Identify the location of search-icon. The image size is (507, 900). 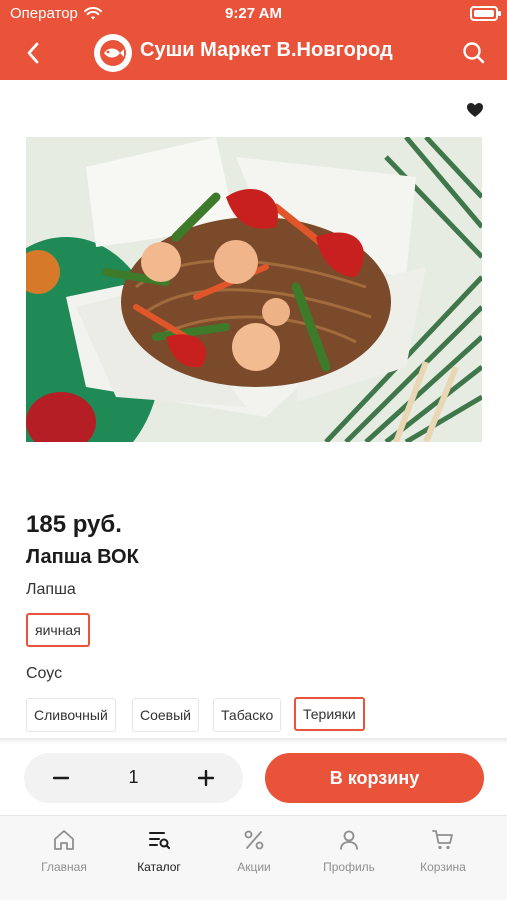
(474, 53).